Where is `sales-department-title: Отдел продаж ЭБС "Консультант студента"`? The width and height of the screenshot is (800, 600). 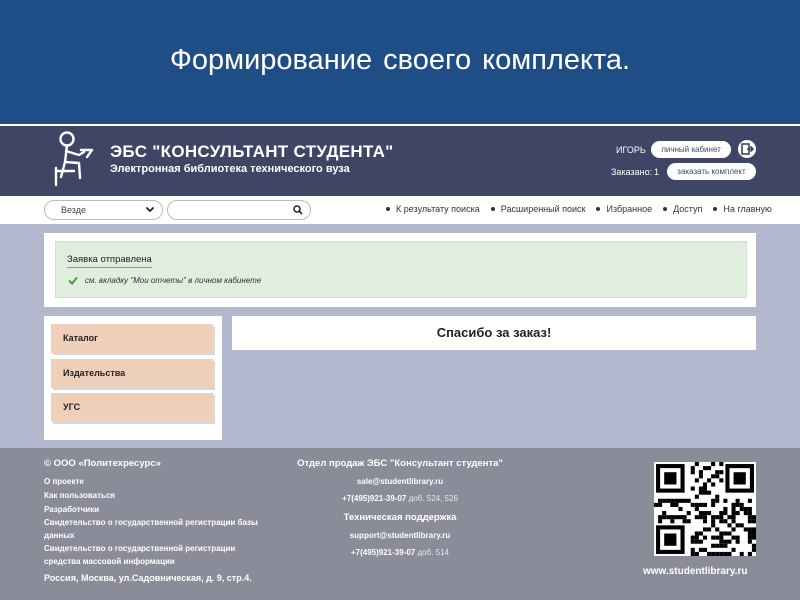 sales-department-title: Отдел продаж ЭБС "Консультант студента" is located at coordinates (400, 463).